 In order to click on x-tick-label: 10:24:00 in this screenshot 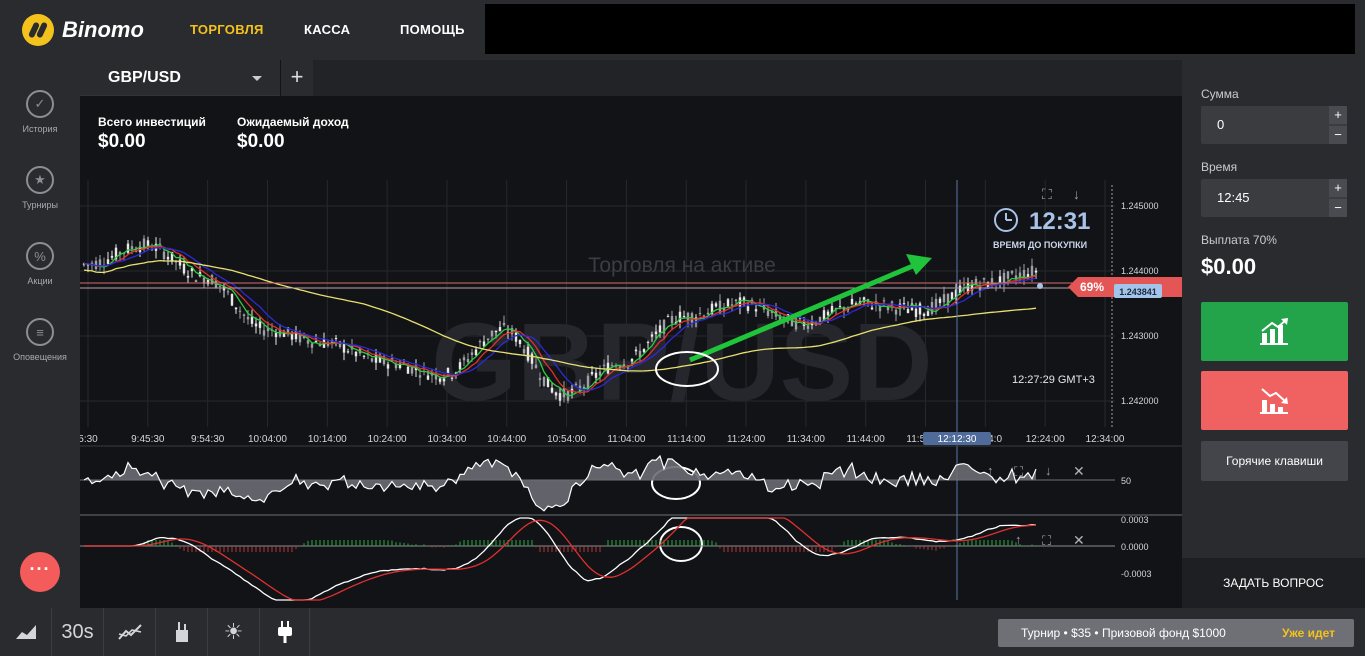, I will do `click(387, 439)`.